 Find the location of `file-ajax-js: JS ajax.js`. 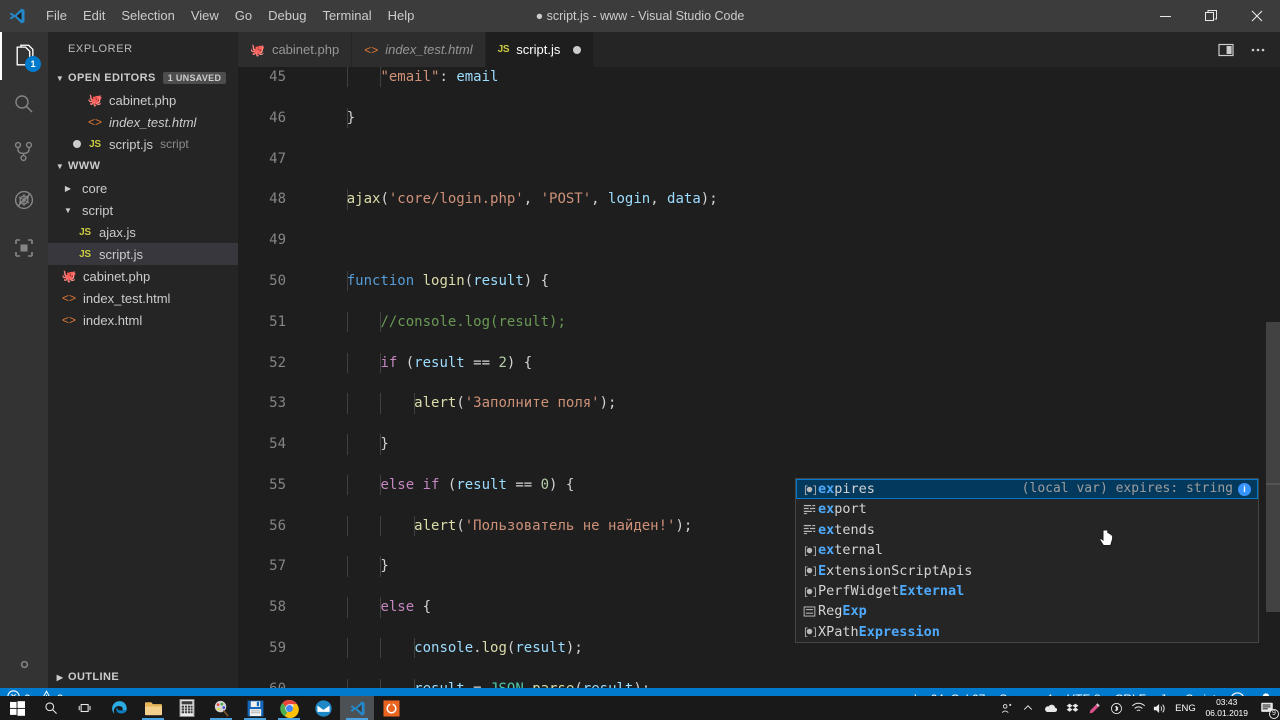

file-ajax-js: JS ajax.js is located at coordinates (143, 232).